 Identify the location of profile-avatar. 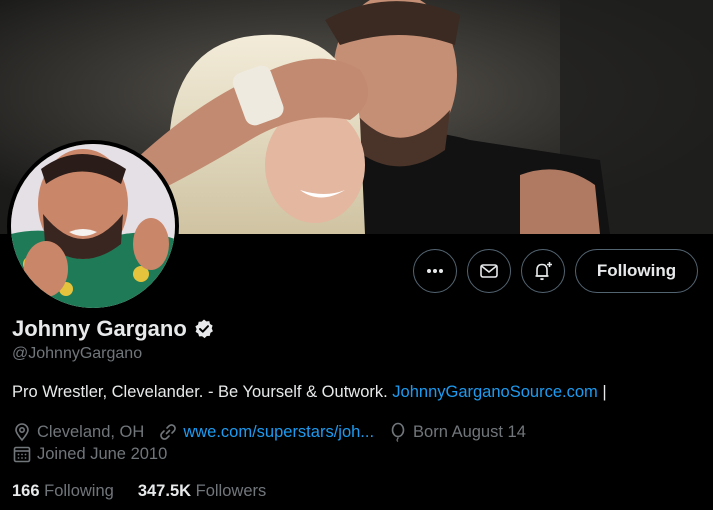
(93, 226).